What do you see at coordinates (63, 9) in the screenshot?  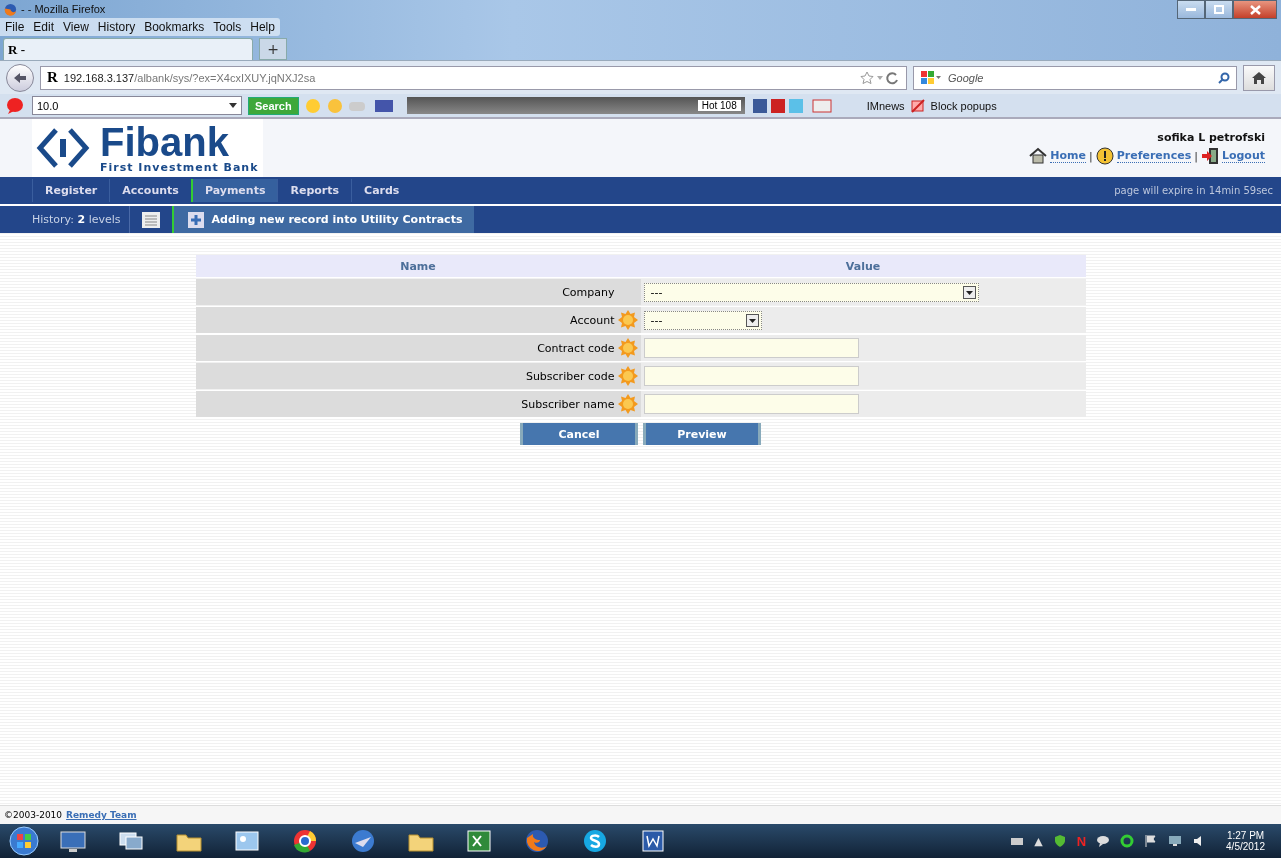 I see `window-title: - - Mozilla Firefox` at bounding box center [63, 9].